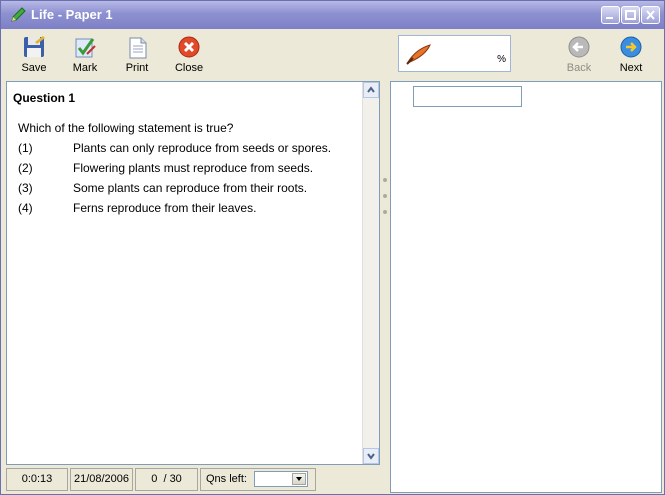 This screenshot has height=495, width=665. I want to click on date-display: 21/08/2006, so click(101, 479).